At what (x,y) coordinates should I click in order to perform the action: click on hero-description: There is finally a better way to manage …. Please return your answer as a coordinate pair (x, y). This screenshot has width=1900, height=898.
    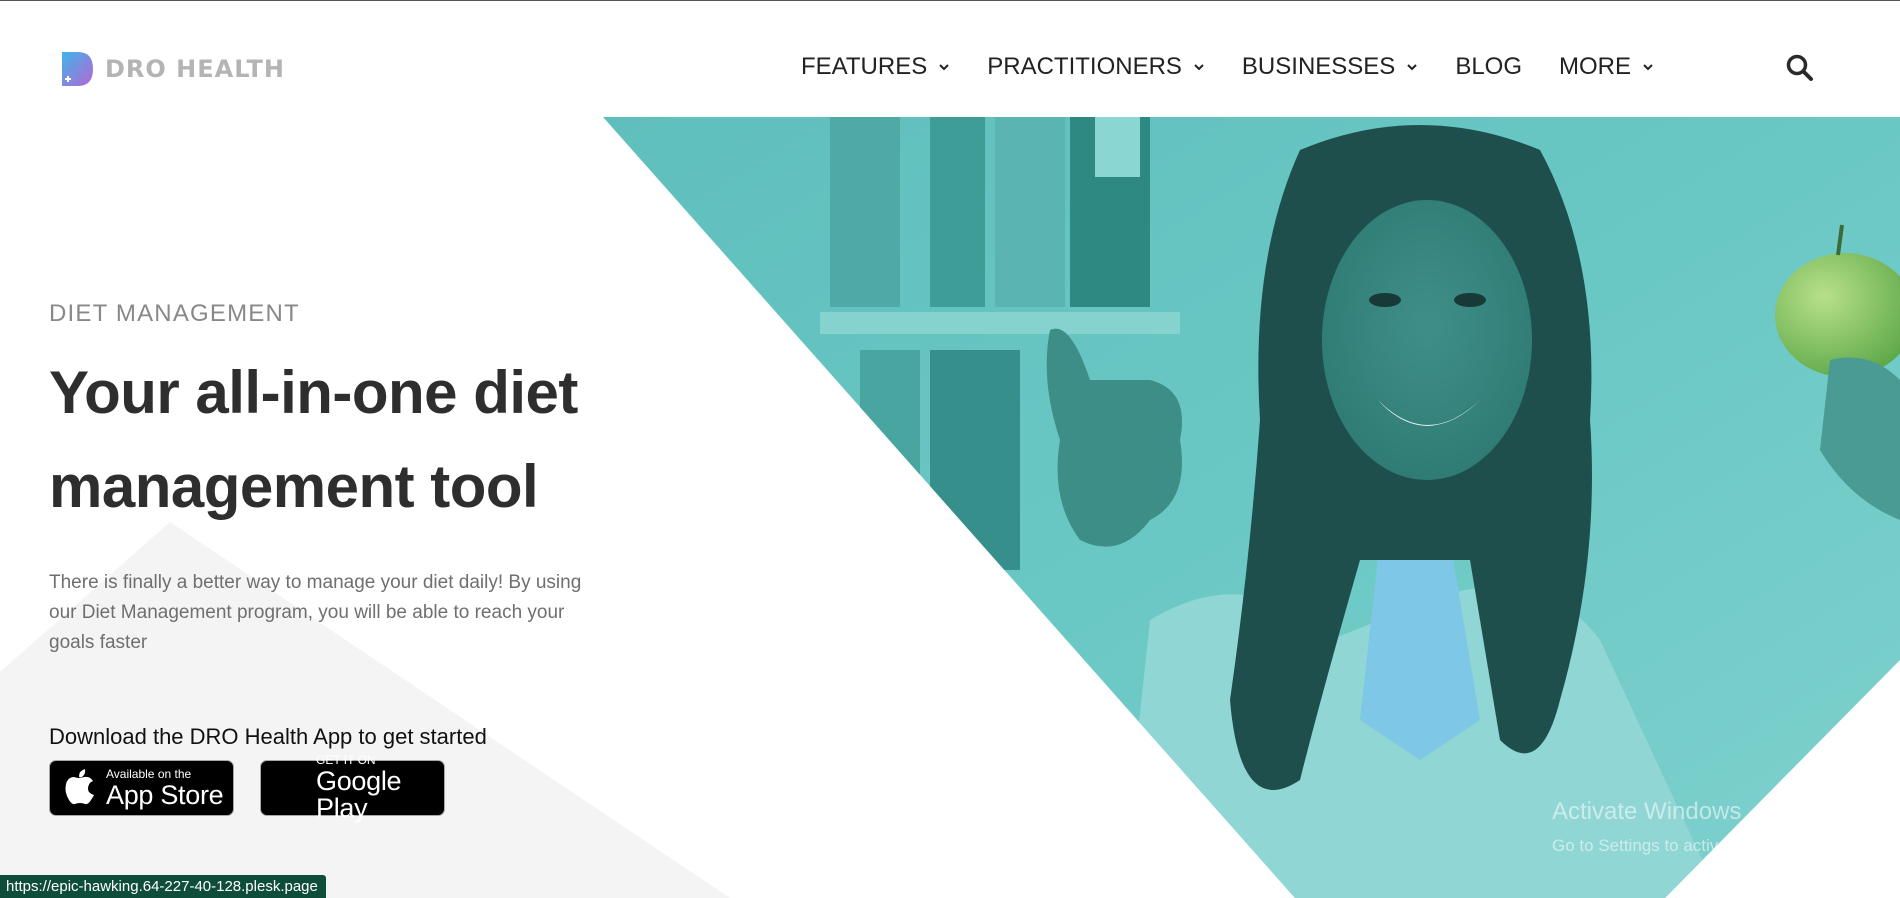
    Looking at the image, I should click on (315, 612).